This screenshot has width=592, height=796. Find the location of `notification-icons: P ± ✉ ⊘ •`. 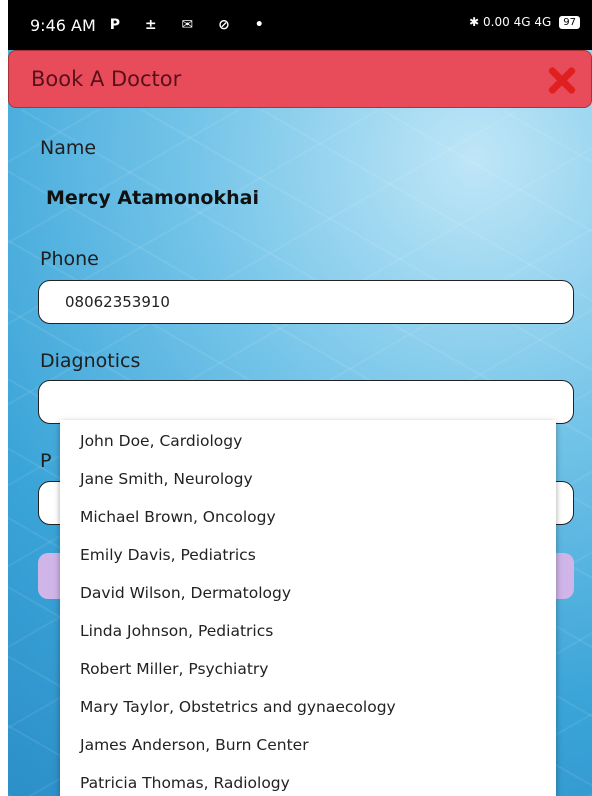

notification-icons: P ± ✉ ⊘ • is located at coordinates (191, 25).